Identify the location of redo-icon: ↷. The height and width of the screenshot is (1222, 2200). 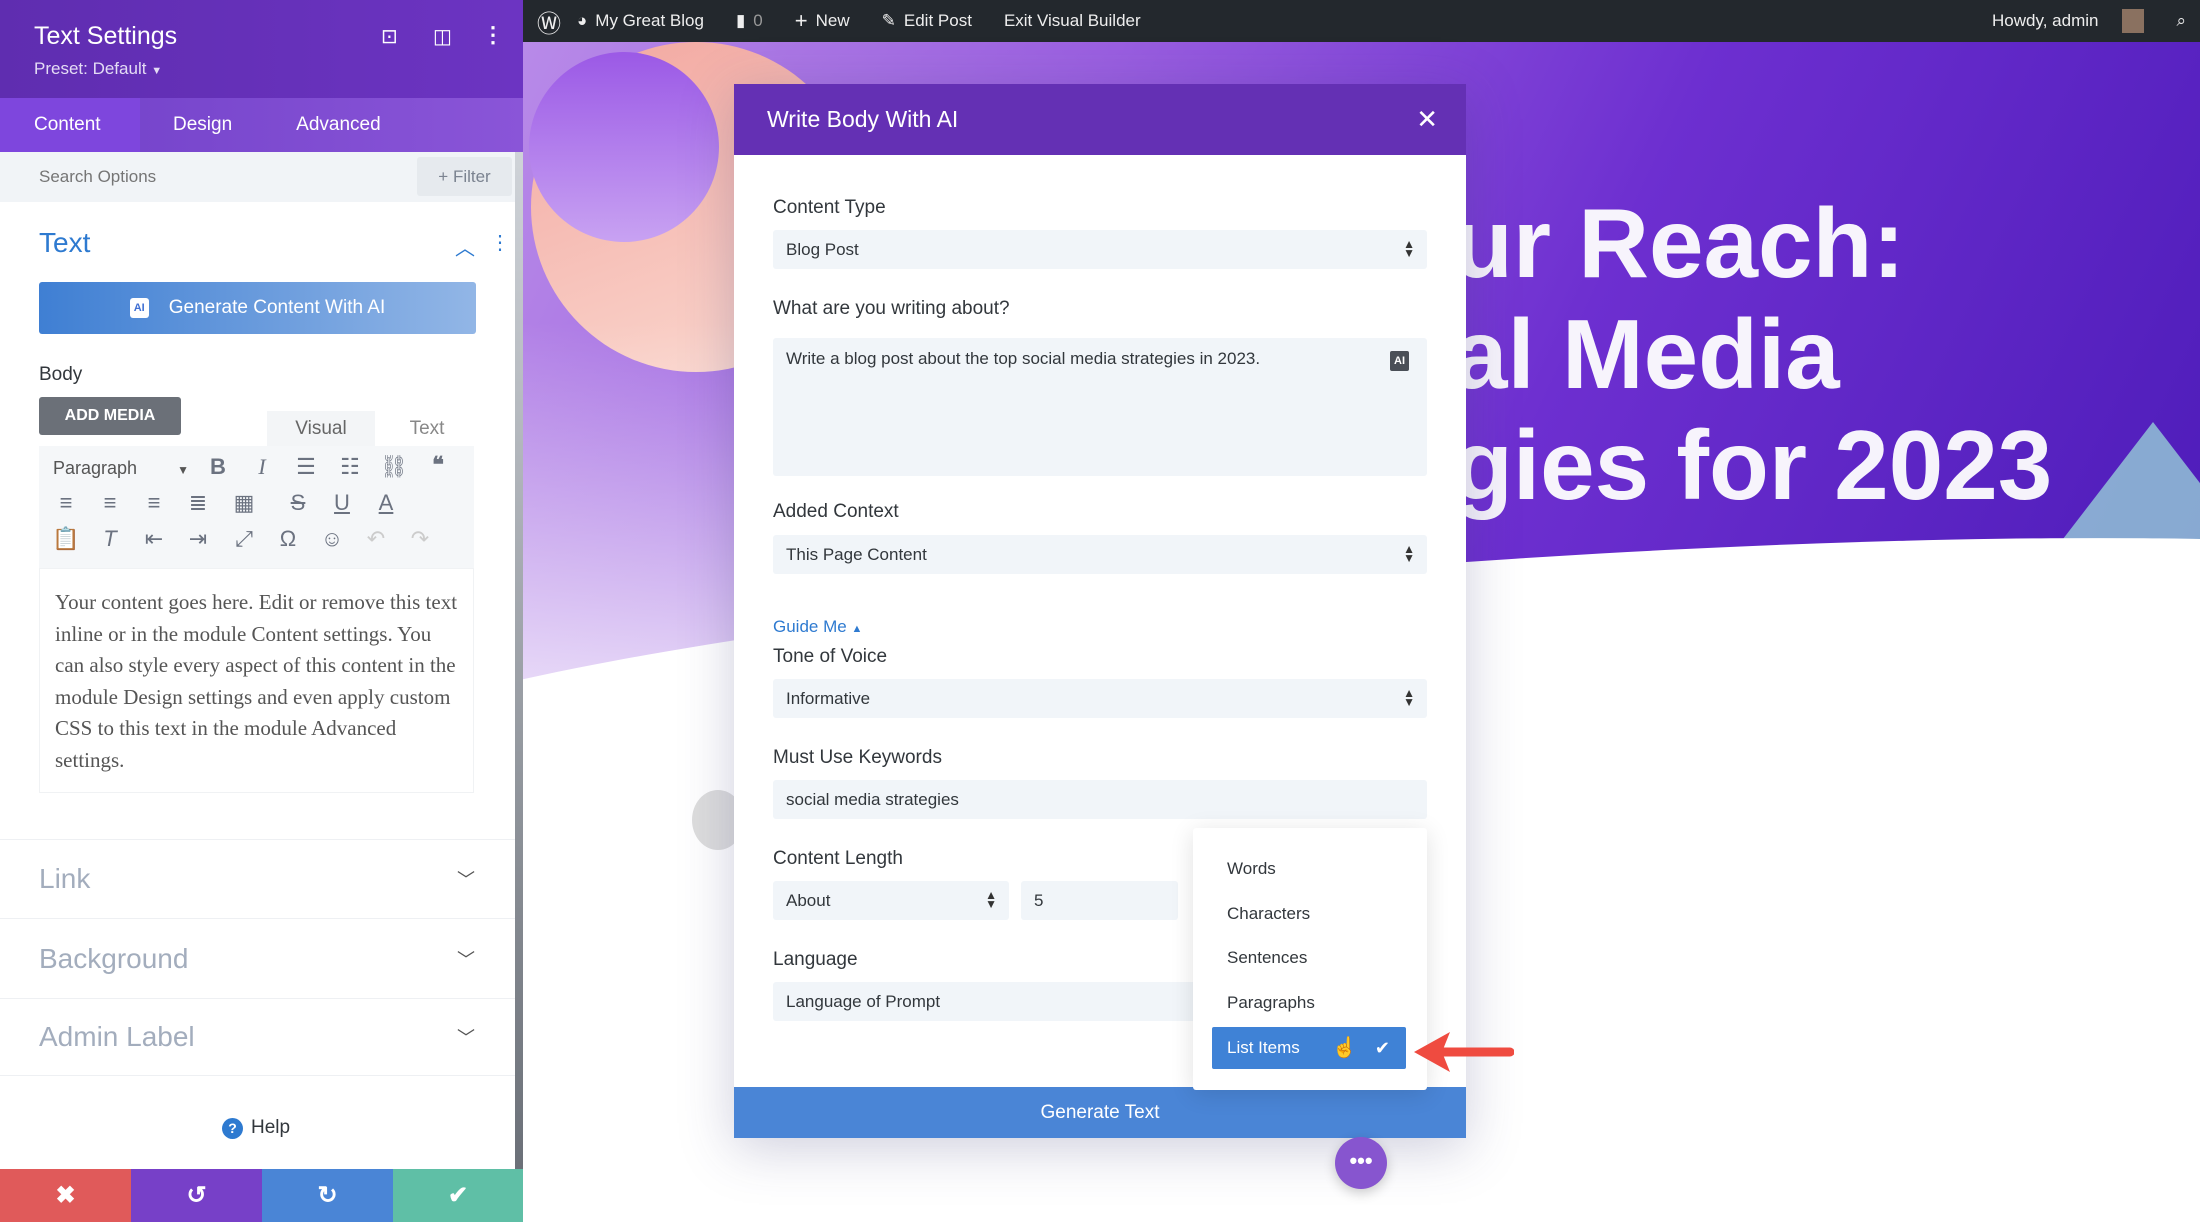
(420, 539).